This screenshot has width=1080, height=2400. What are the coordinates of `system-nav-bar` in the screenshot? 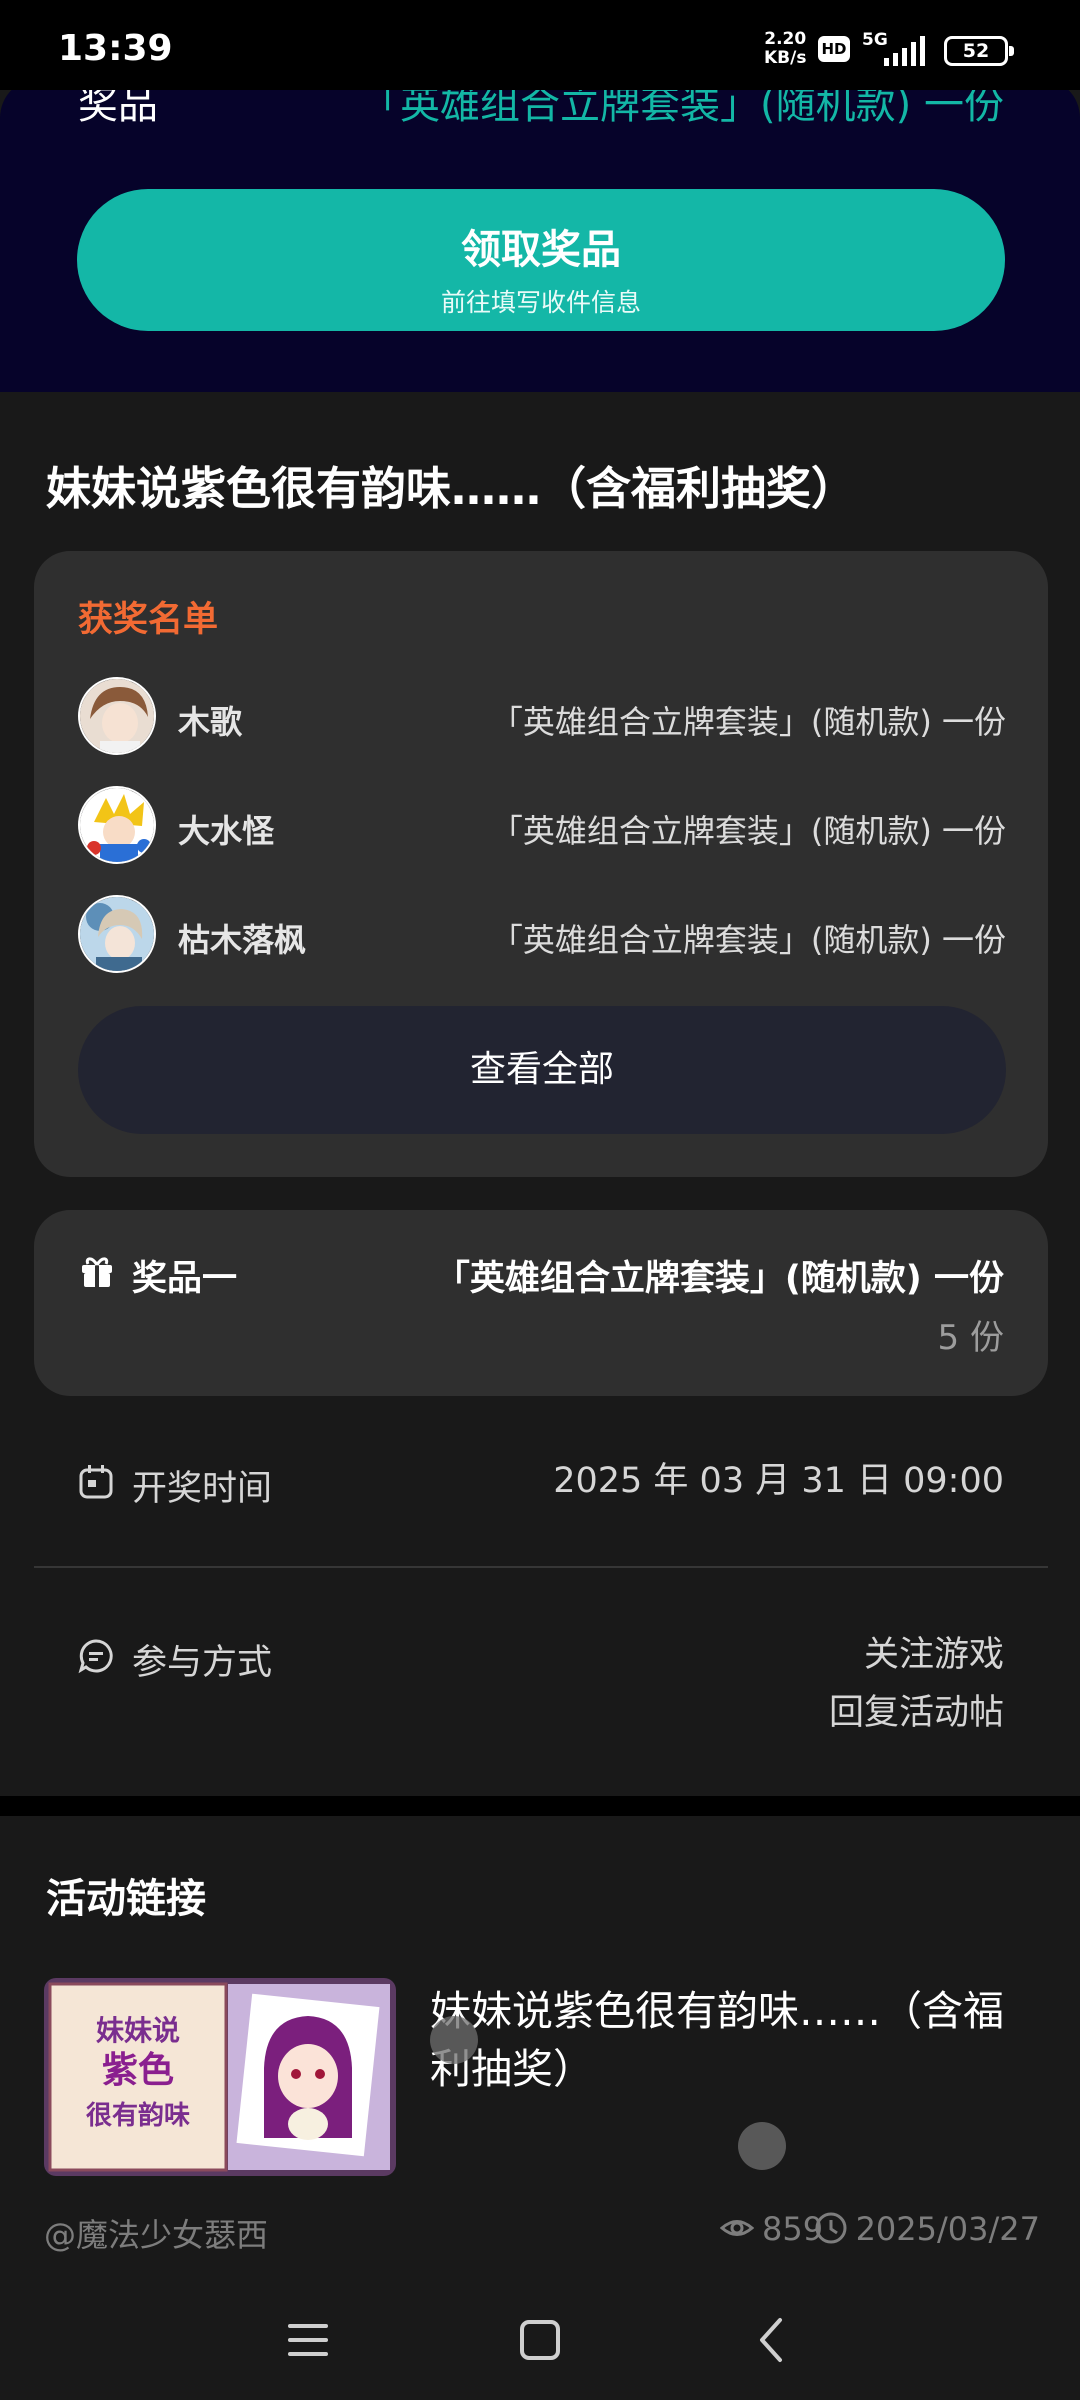 It's located at (540, 2340).